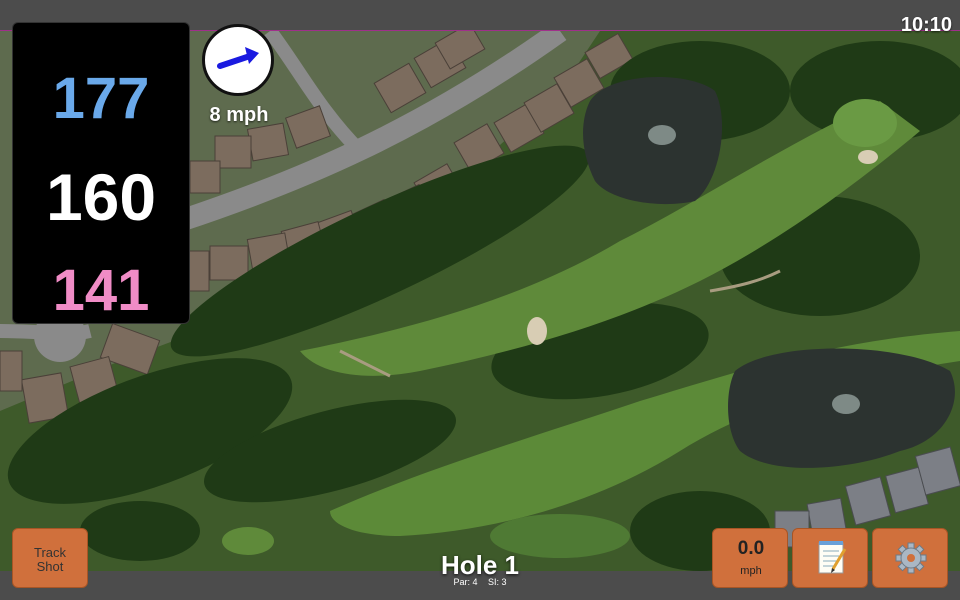  I want to click on track-shot-button: Track Shot, so click(50, 558).